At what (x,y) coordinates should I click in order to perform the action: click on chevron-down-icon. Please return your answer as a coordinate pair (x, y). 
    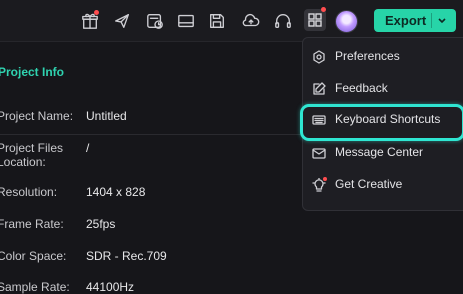
    Looking at the image, I should click on (442, 20).